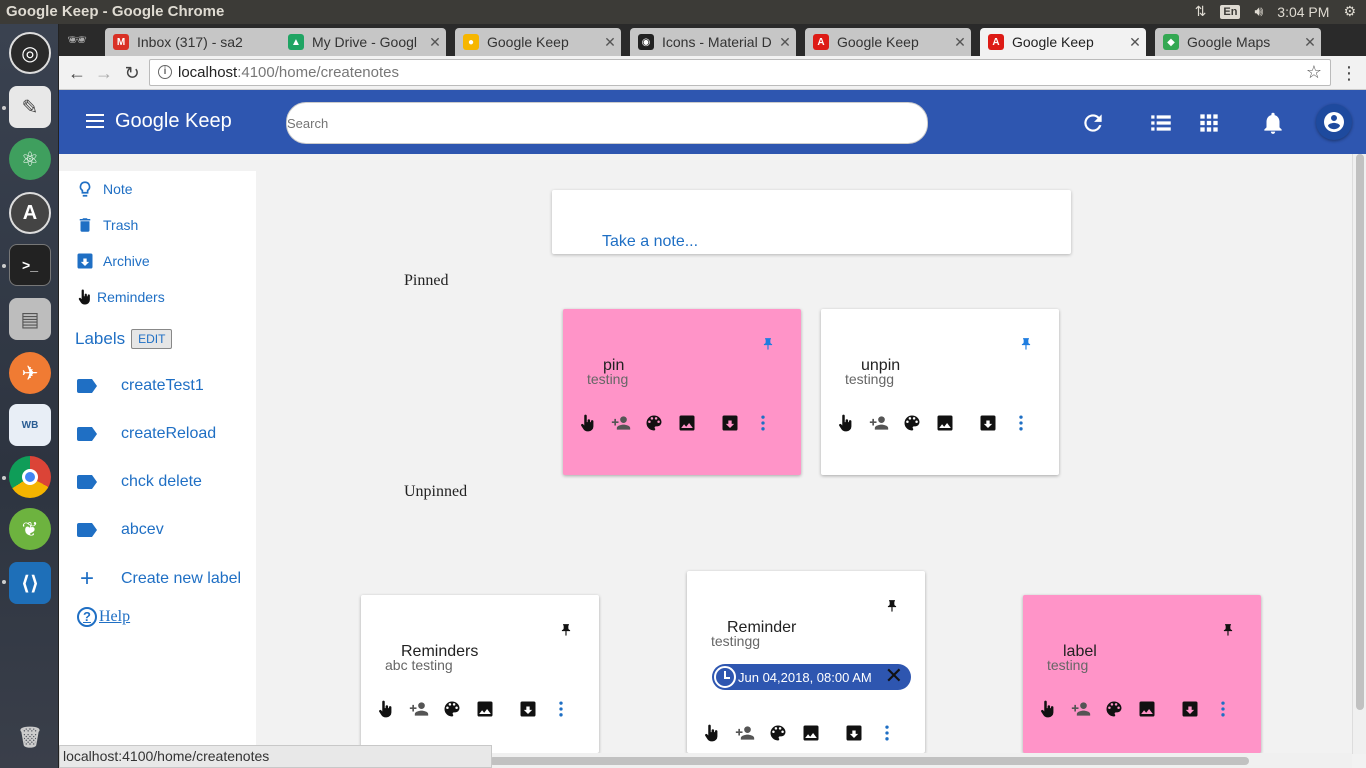 This screenshot has height=768, width=1366. What do you see at coordinates (1238, 42) in the screenshot?
I see `browser-tab: ◆ Google Maps ✕` at bounding box center [1238, 42].